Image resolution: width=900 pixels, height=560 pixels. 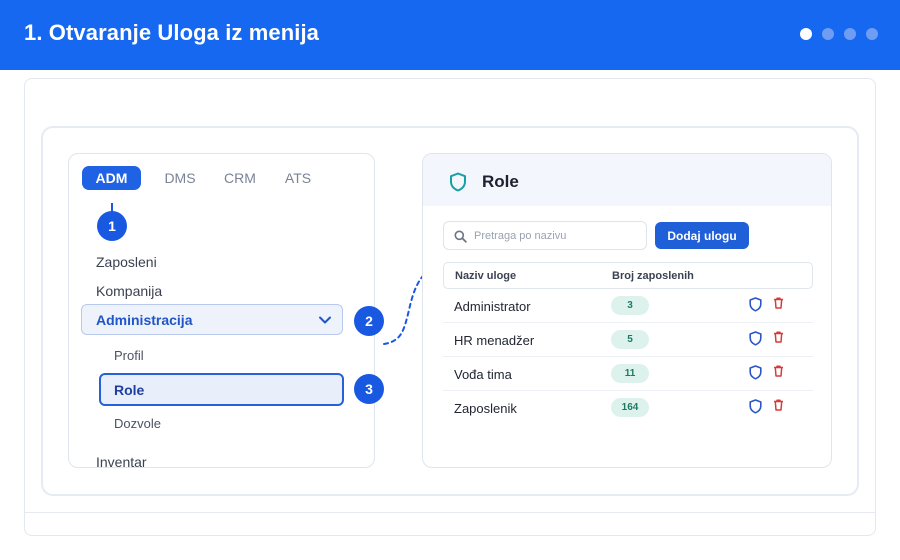 I want to click on employee-count-badge: 164, so click(x=630, y=407).